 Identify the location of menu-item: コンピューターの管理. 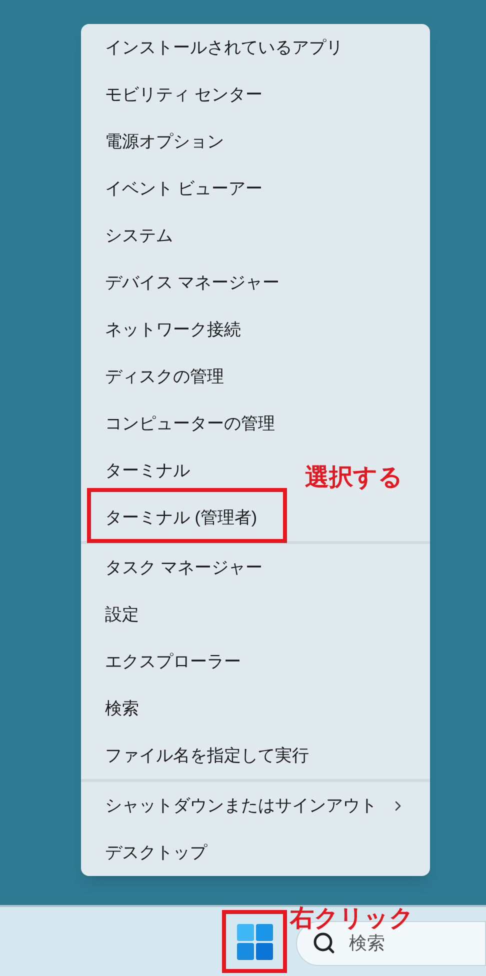
(186, 423).